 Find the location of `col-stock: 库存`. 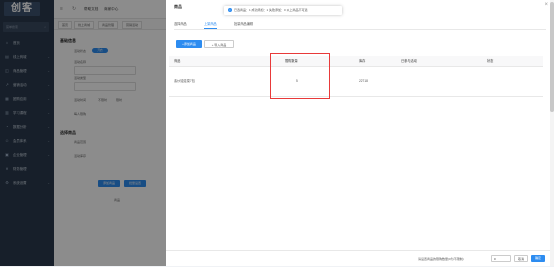

col-stock: 库存 is located at coordinates (362, 61).